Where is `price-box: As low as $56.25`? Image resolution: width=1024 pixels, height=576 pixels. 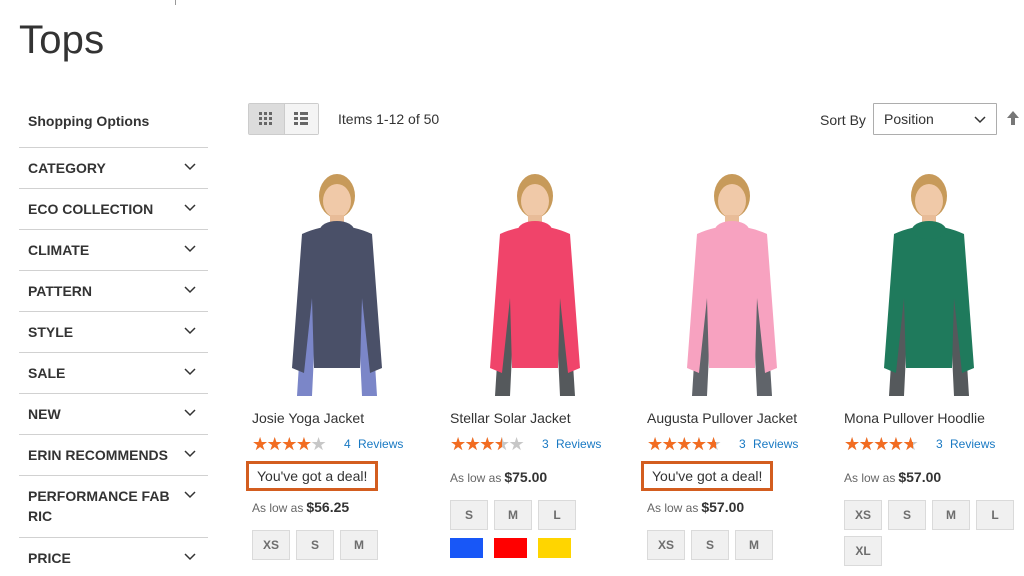 price-box: As low as $56.25 is located at coordinates (347, 507).